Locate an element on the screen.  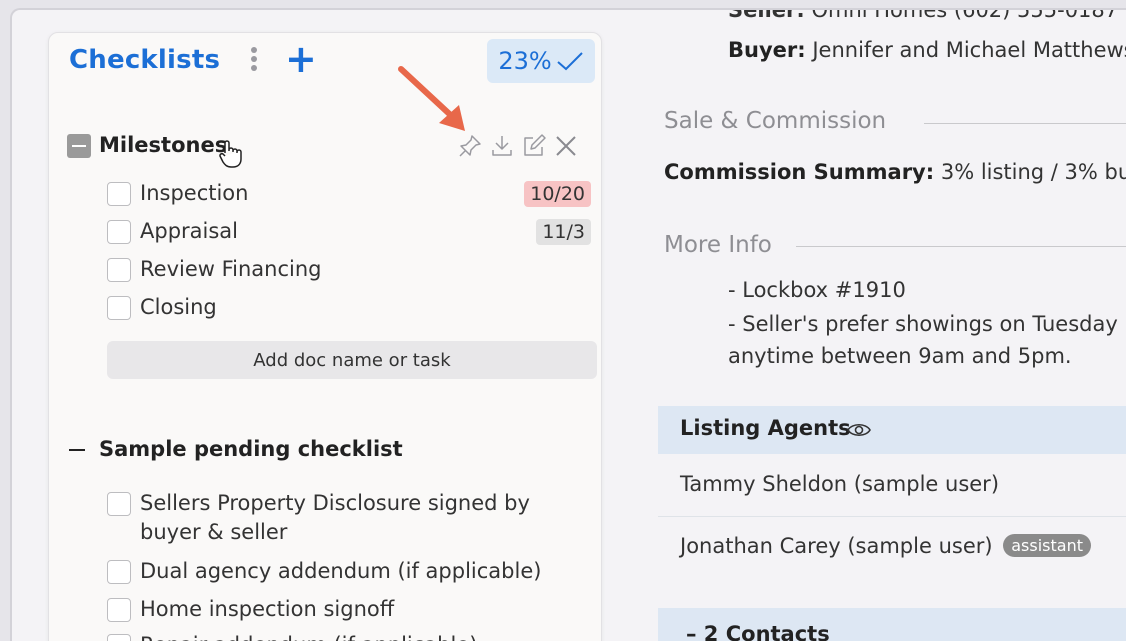
more-info-line: anytime between 9am and 5pm. is located at coordinates (900, 356).